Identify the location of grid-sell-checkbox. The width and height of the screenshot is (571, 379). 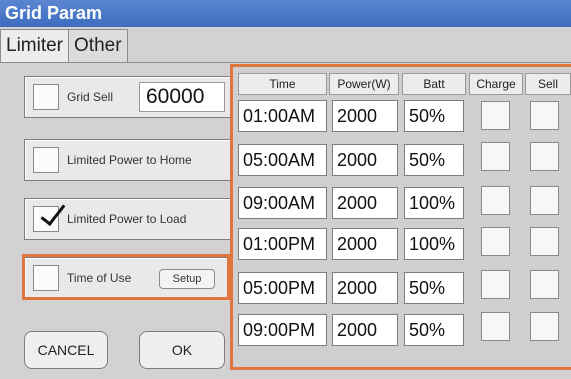
(46, 97).